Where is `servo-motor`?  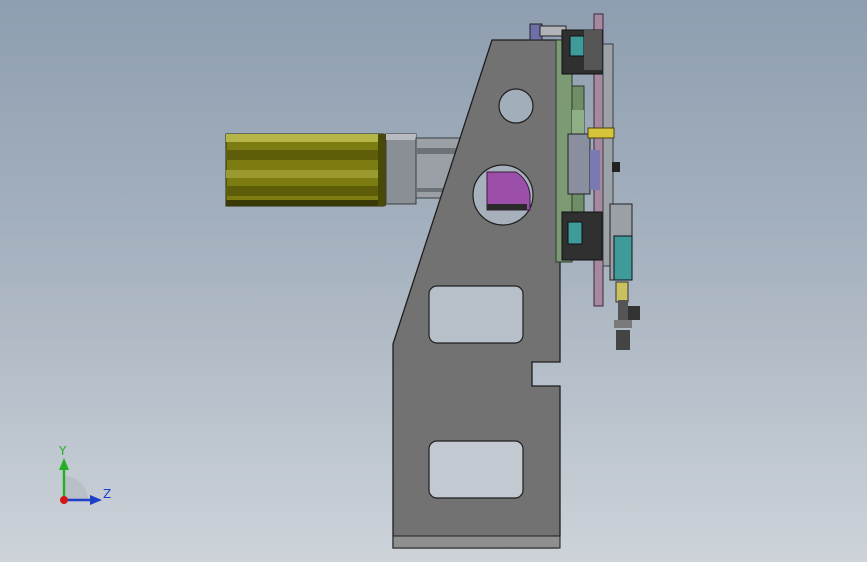
servo-motor is located at coordinates (344, 170).